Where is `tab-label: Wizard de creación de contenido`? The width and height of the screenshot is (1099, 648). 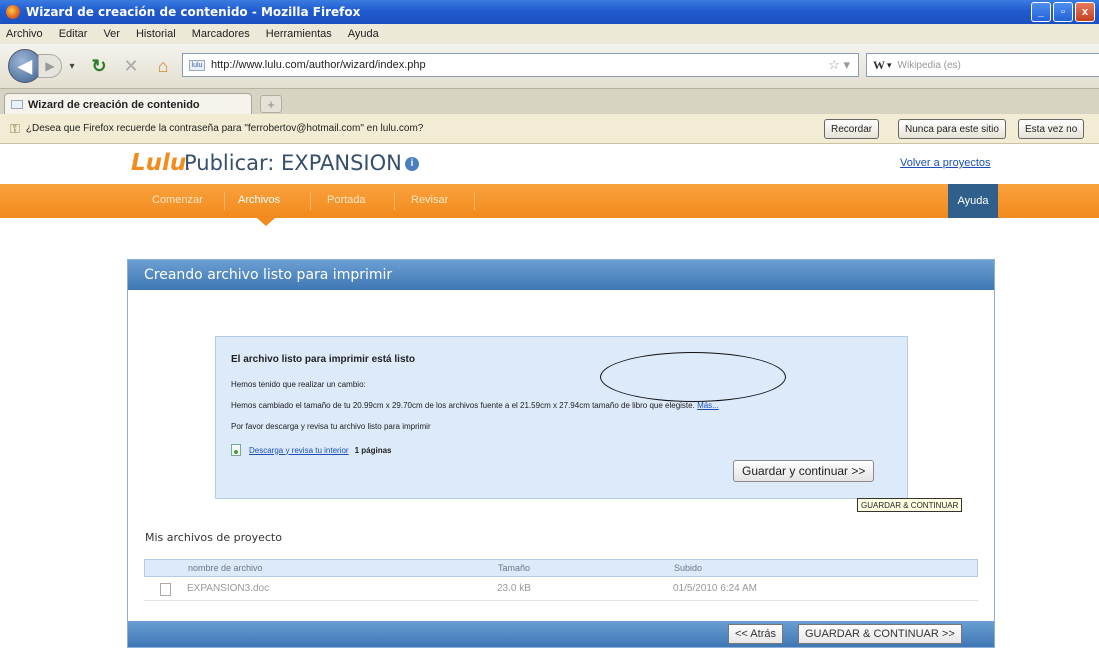
tab-label: Wizard de creación de contenido is located at coordinates (114, 104).